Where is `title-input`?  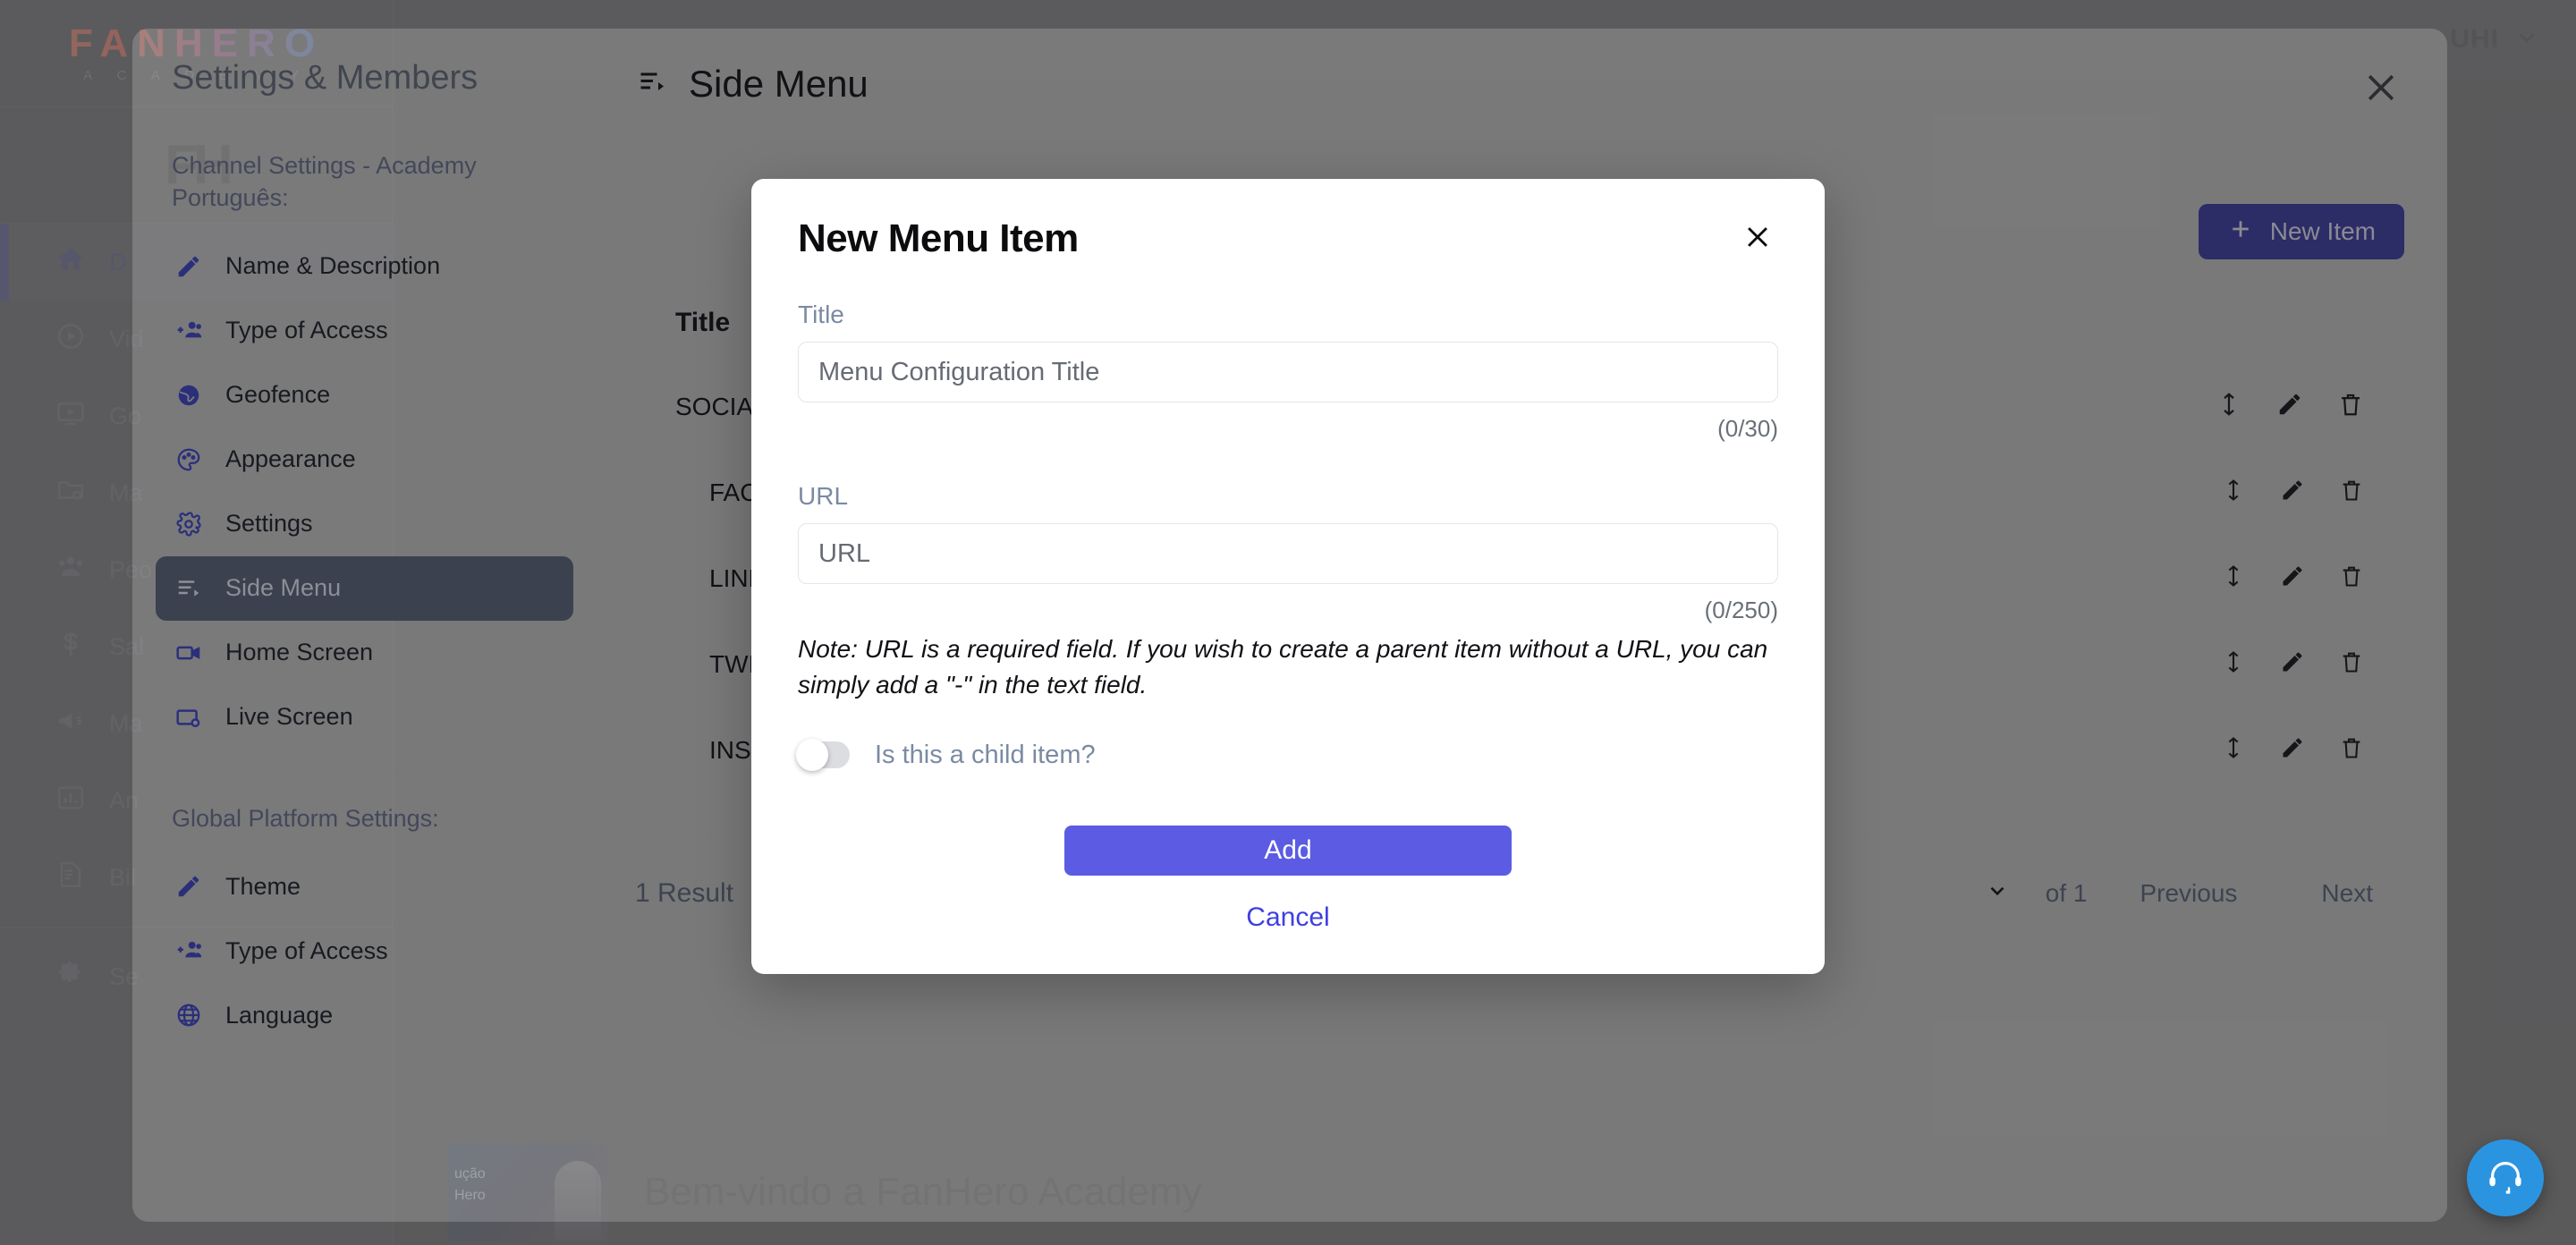
title-input is located at coordinates (1288, 372).